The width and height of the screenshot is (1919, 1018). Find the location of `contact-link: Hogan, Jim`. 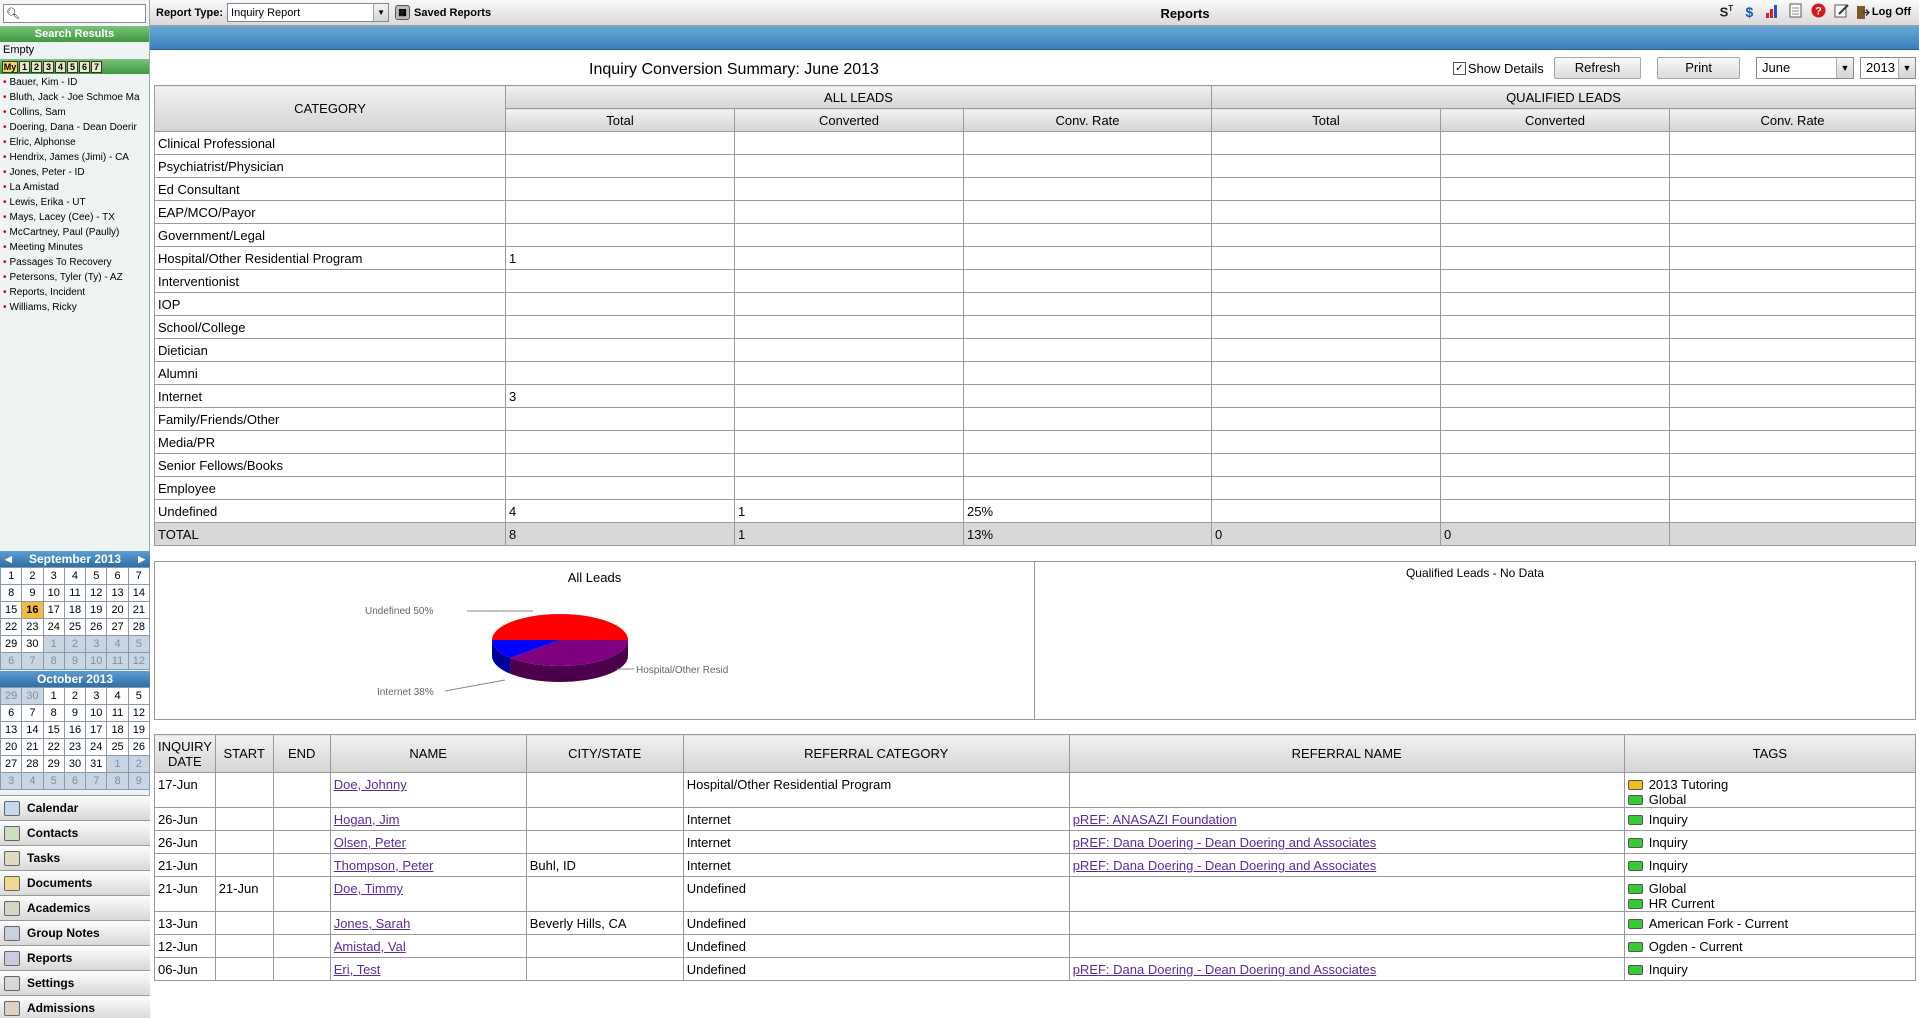

contact-link: Hogan, Jim is located at coordinates (367, 819).